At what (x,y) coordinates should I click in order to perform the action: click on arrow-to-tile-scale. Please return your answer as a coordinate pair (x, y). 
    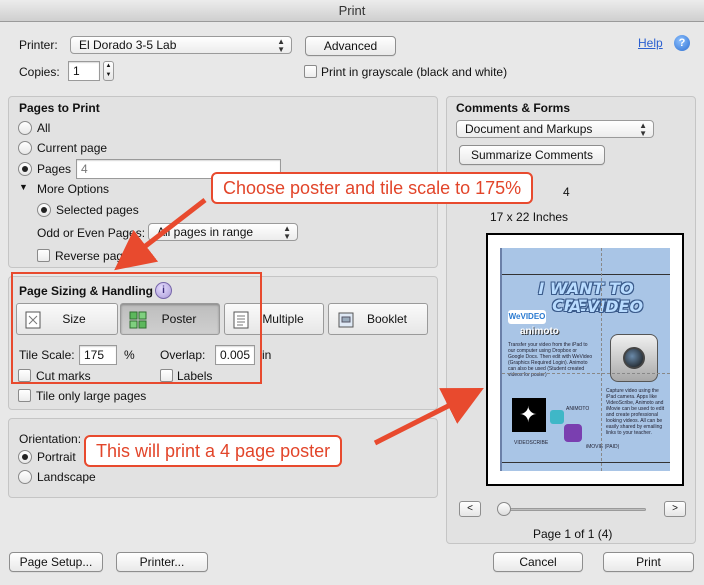
    Looking at the image, I should click on (160, 234).